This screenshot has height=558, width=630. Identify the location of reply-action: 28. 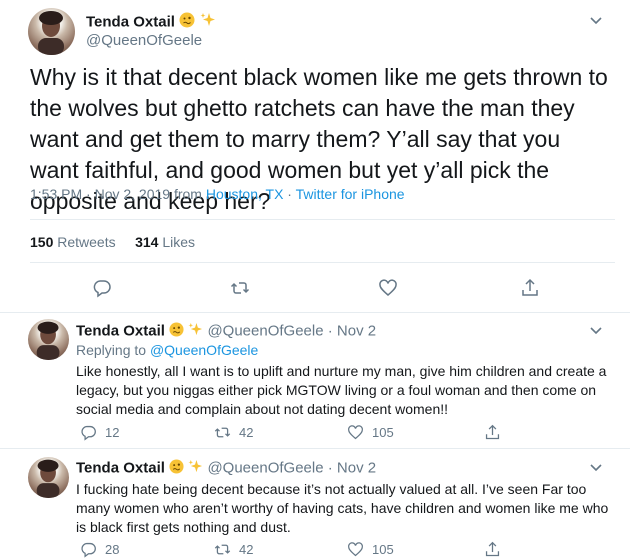
(99, 549).